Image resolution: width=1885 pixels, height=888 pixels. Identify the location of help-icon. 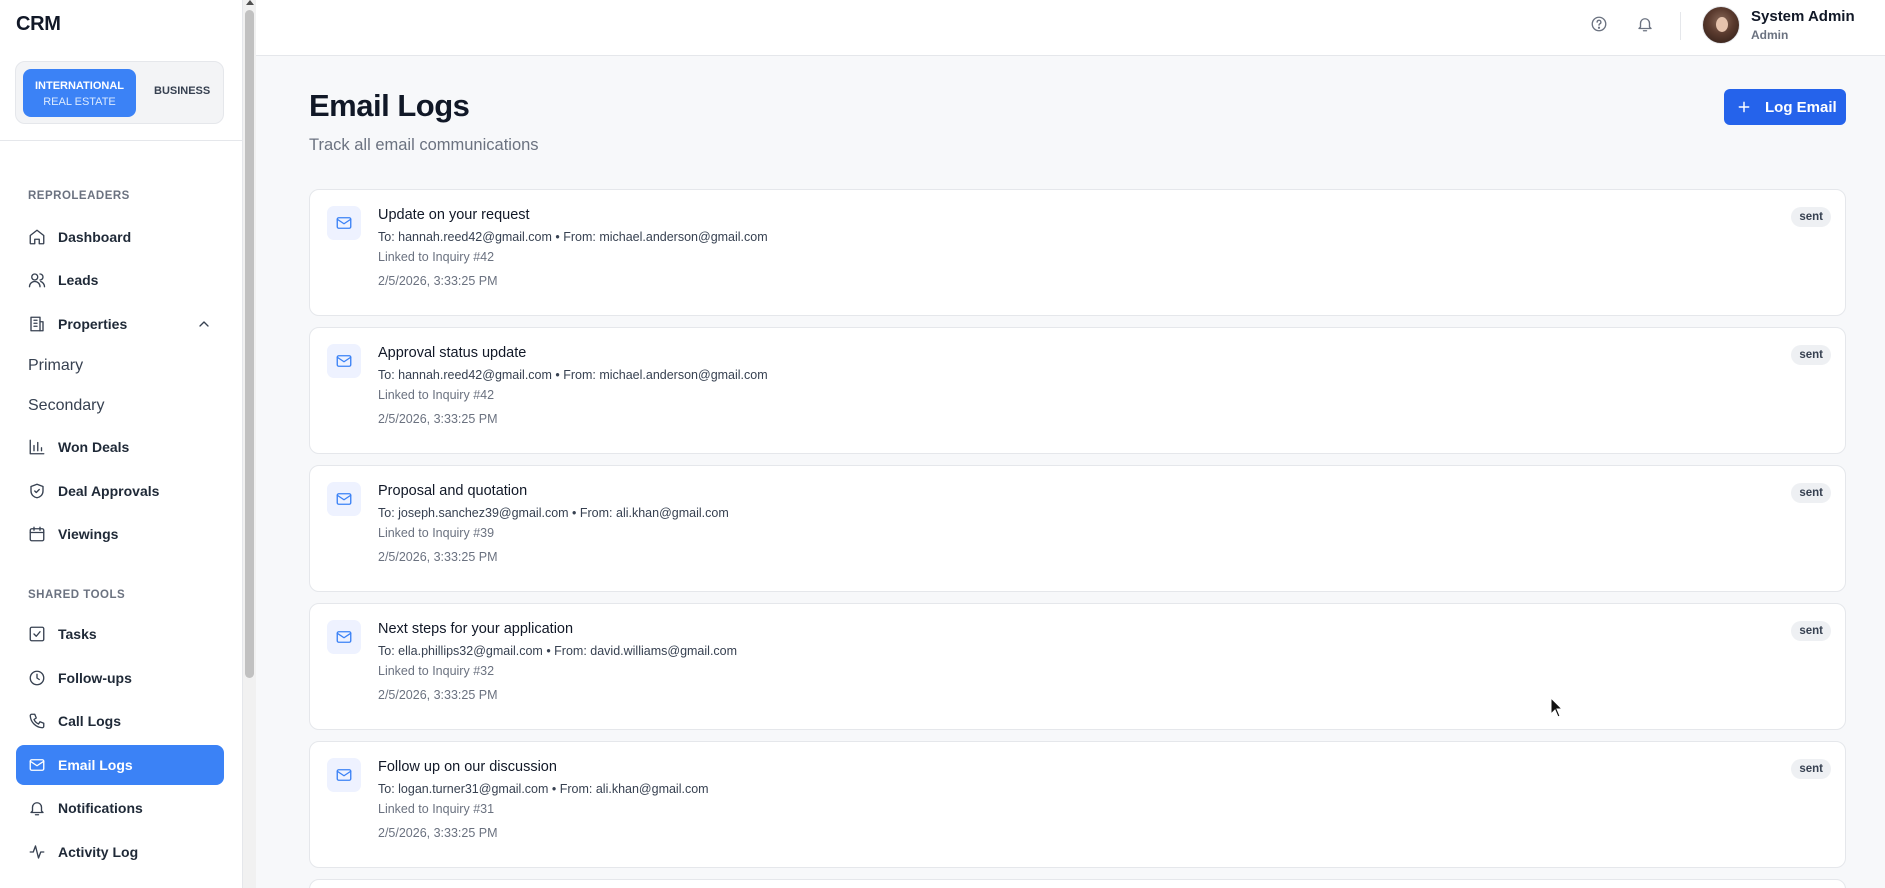
(1599, 24).